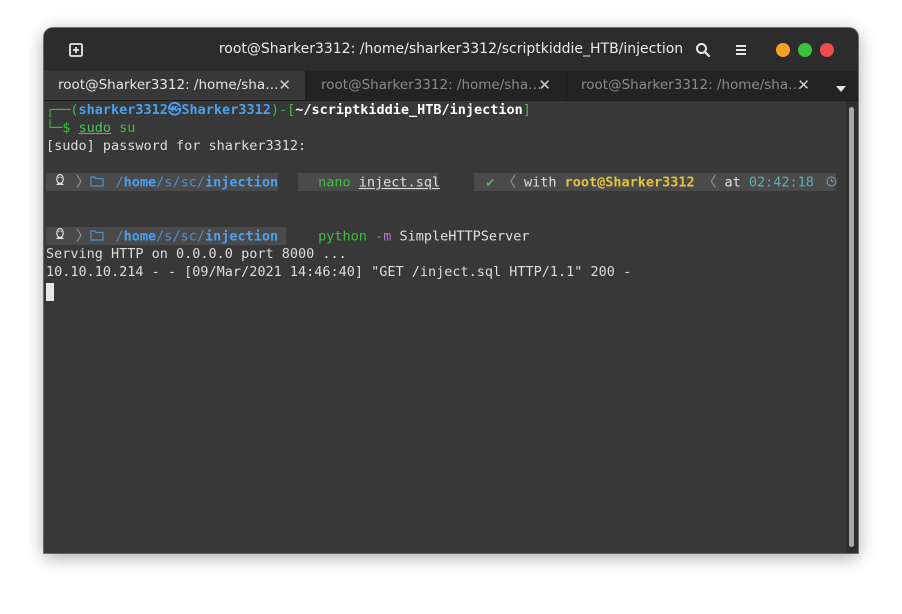 This screenshot has width=902, height=614. Describe the element at coordinates (226, 110) in the screenshot. I see `prompt-host: Sharker3312` at that location.